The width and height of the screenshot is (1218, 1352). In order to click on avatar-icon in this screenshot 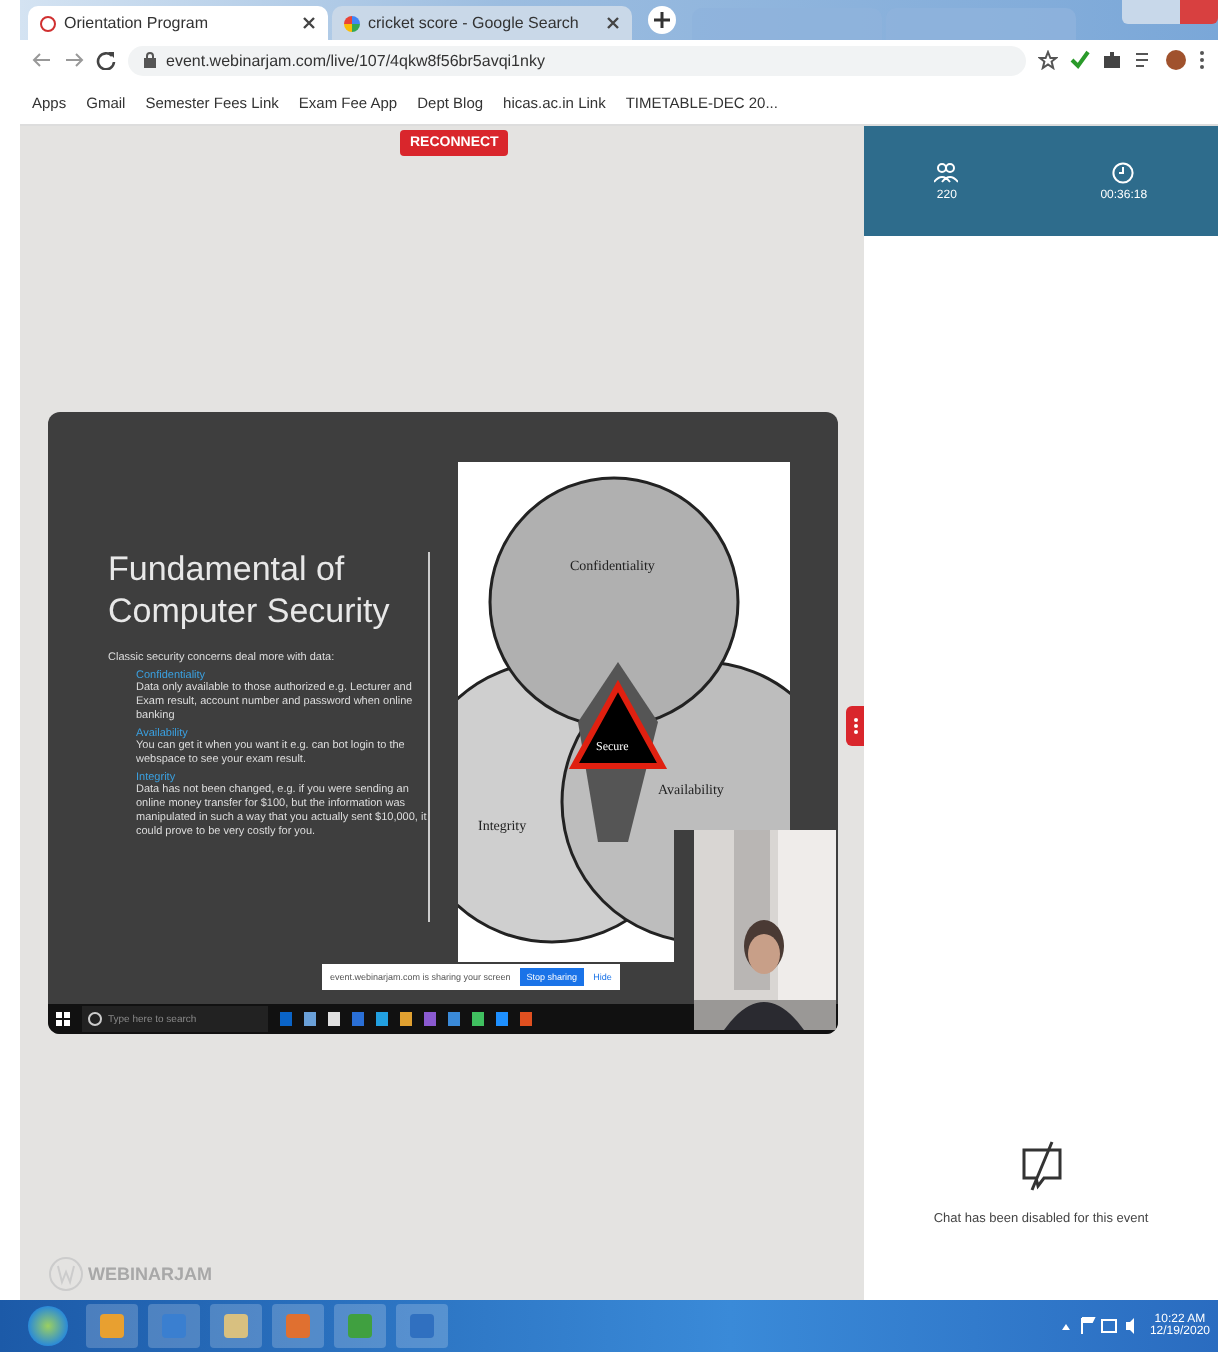, I will do `click(1176, 60)`.